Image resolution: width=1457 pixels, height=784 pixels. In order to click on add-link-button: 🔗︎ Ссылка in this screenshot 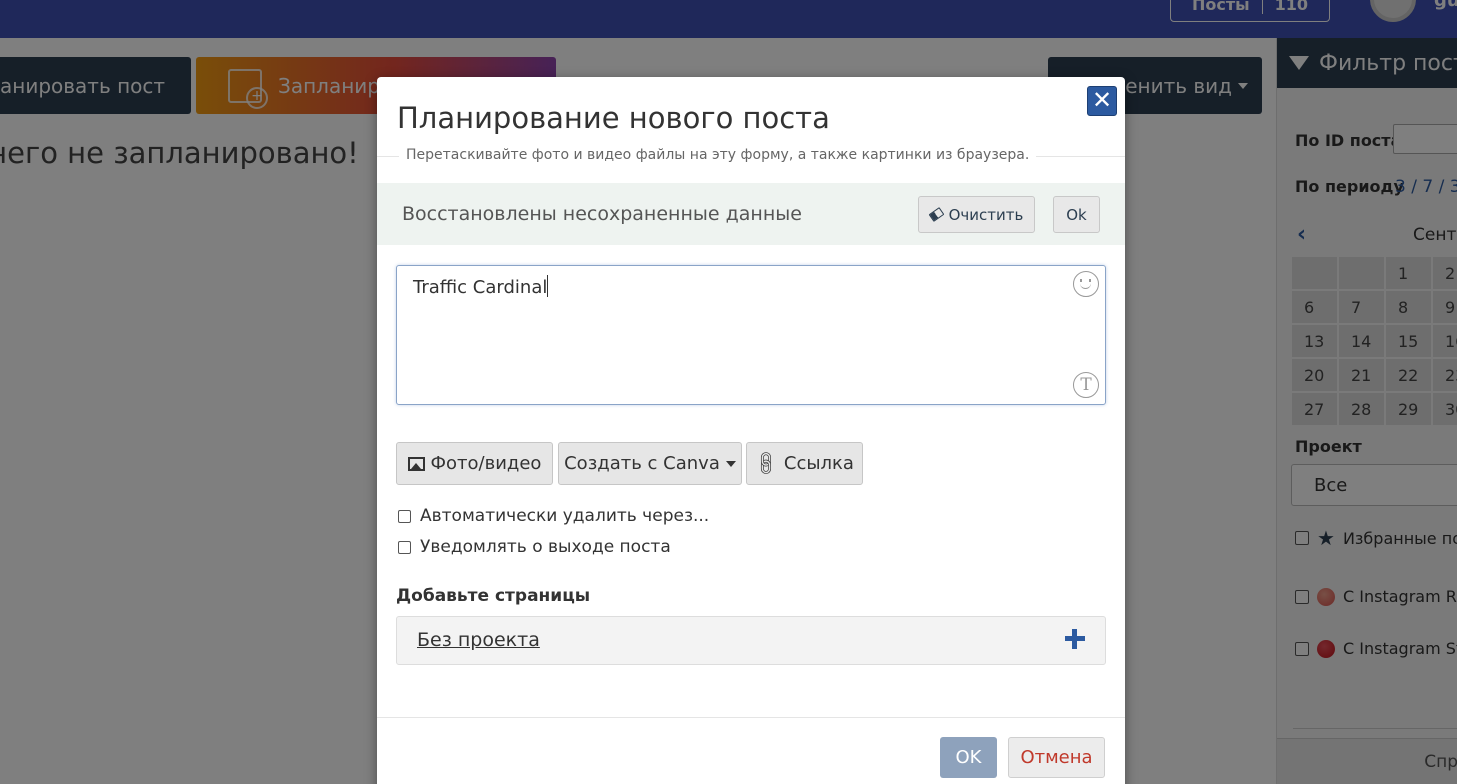, I will do `click(804, 463)`.